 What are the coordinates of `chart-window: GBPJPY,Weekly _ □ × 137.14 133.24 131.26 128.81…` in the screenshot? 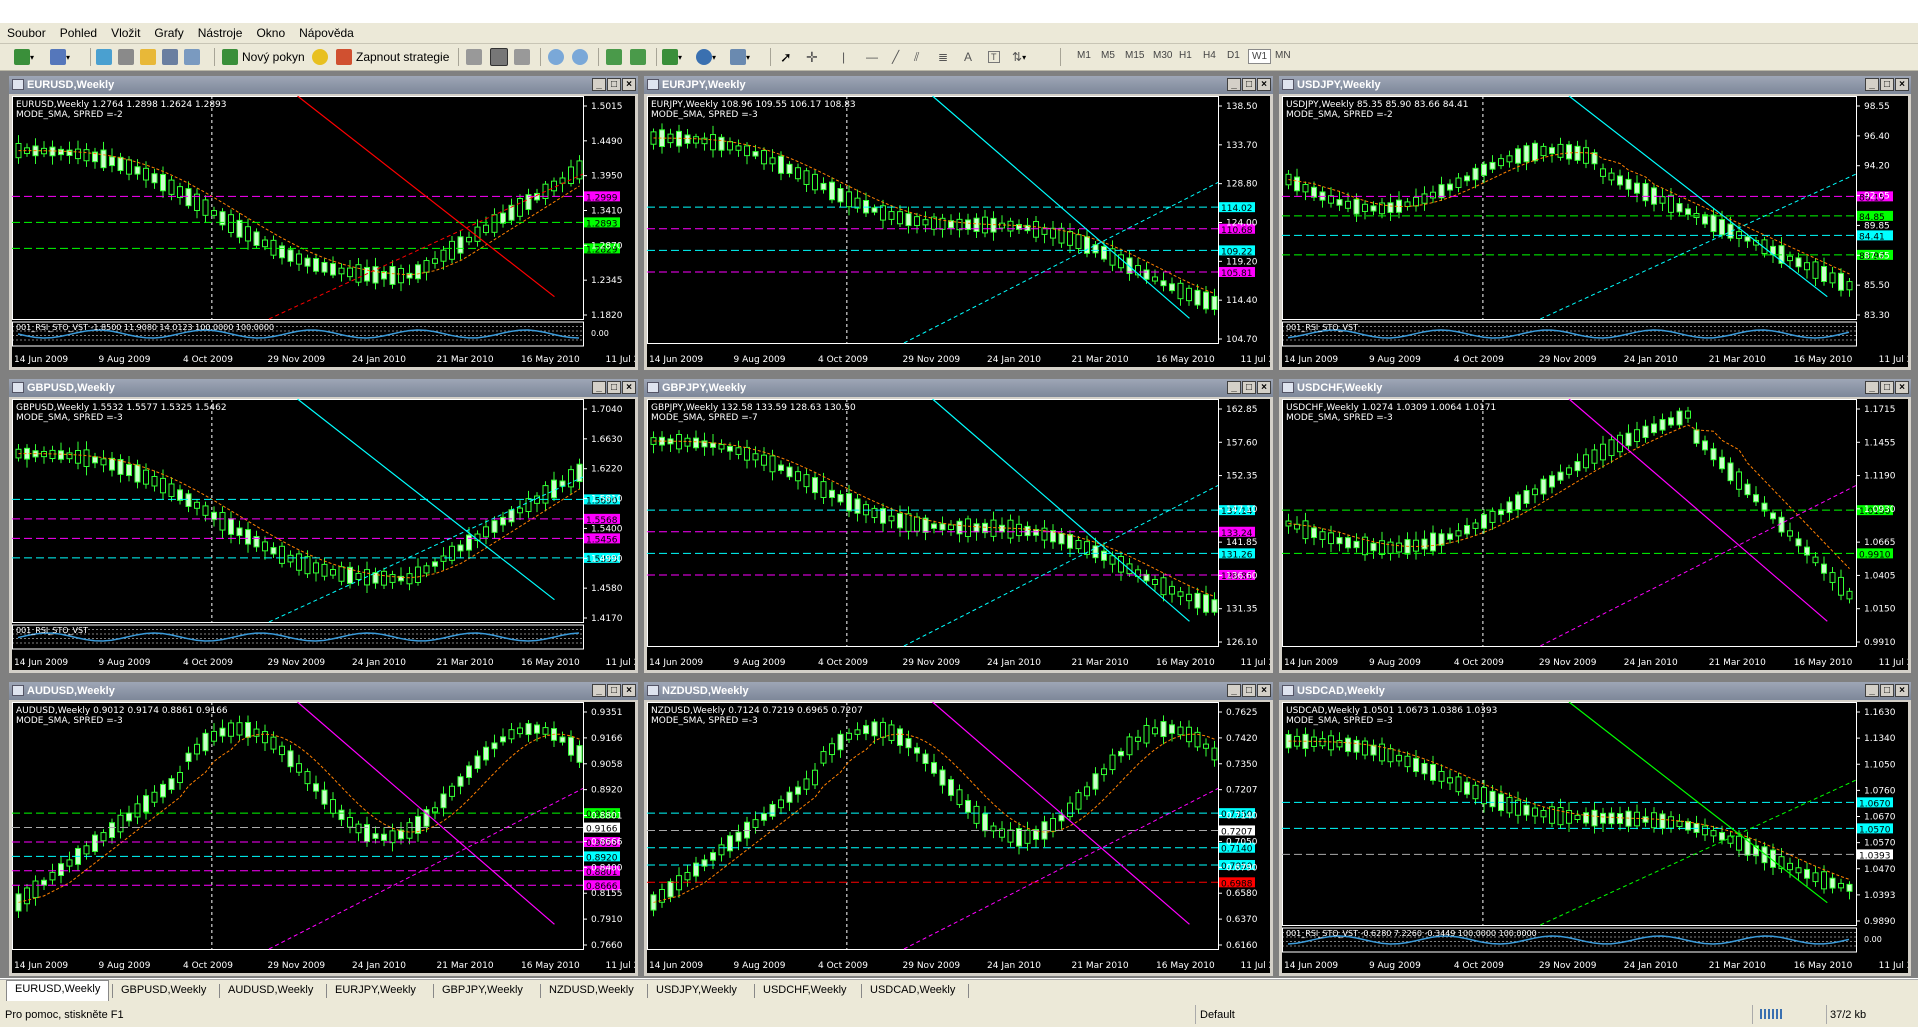 It's located at (958, 526).